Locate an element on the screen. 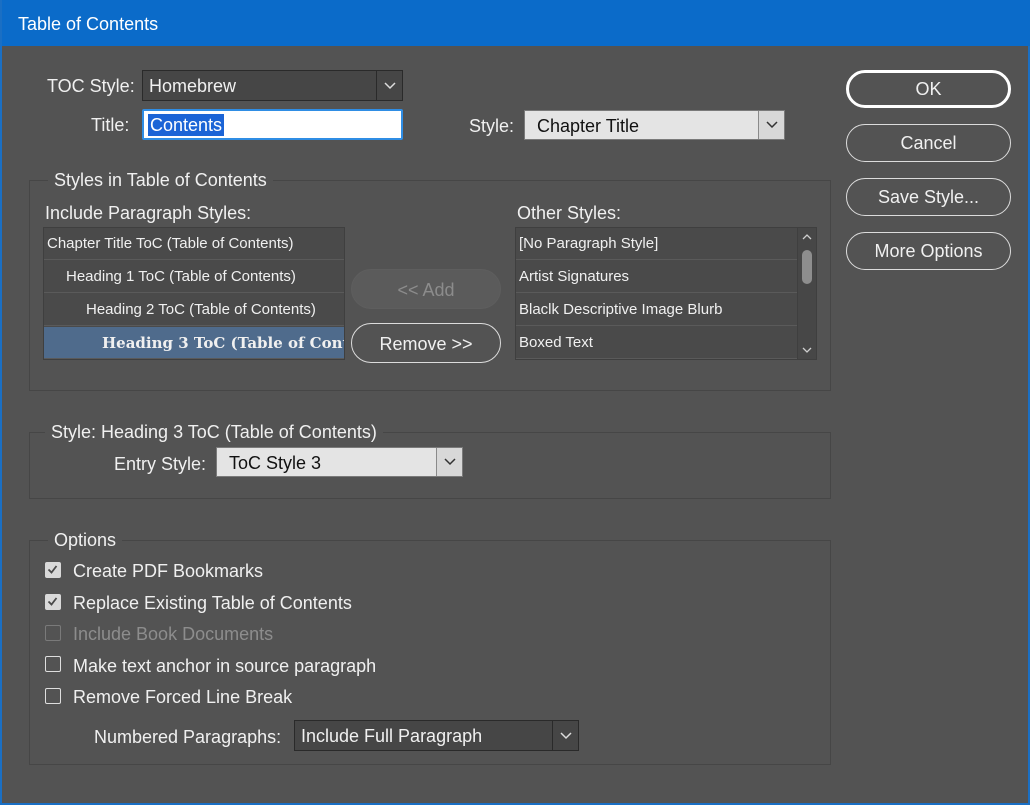 Image resolution: width=1030 pixels, height=805 pixels. make-text-anchor-label: Make text anchor in source paragraph is located at coordinates (225, 666).